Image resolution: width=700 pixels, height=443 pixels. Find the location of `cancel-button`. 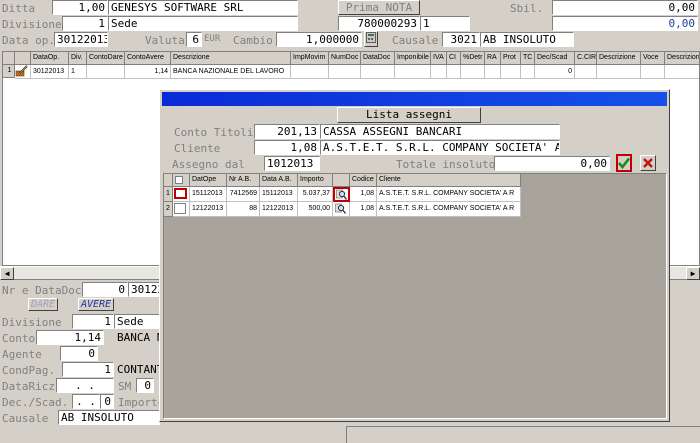

cancel-button is located at coordinates (648, 163).